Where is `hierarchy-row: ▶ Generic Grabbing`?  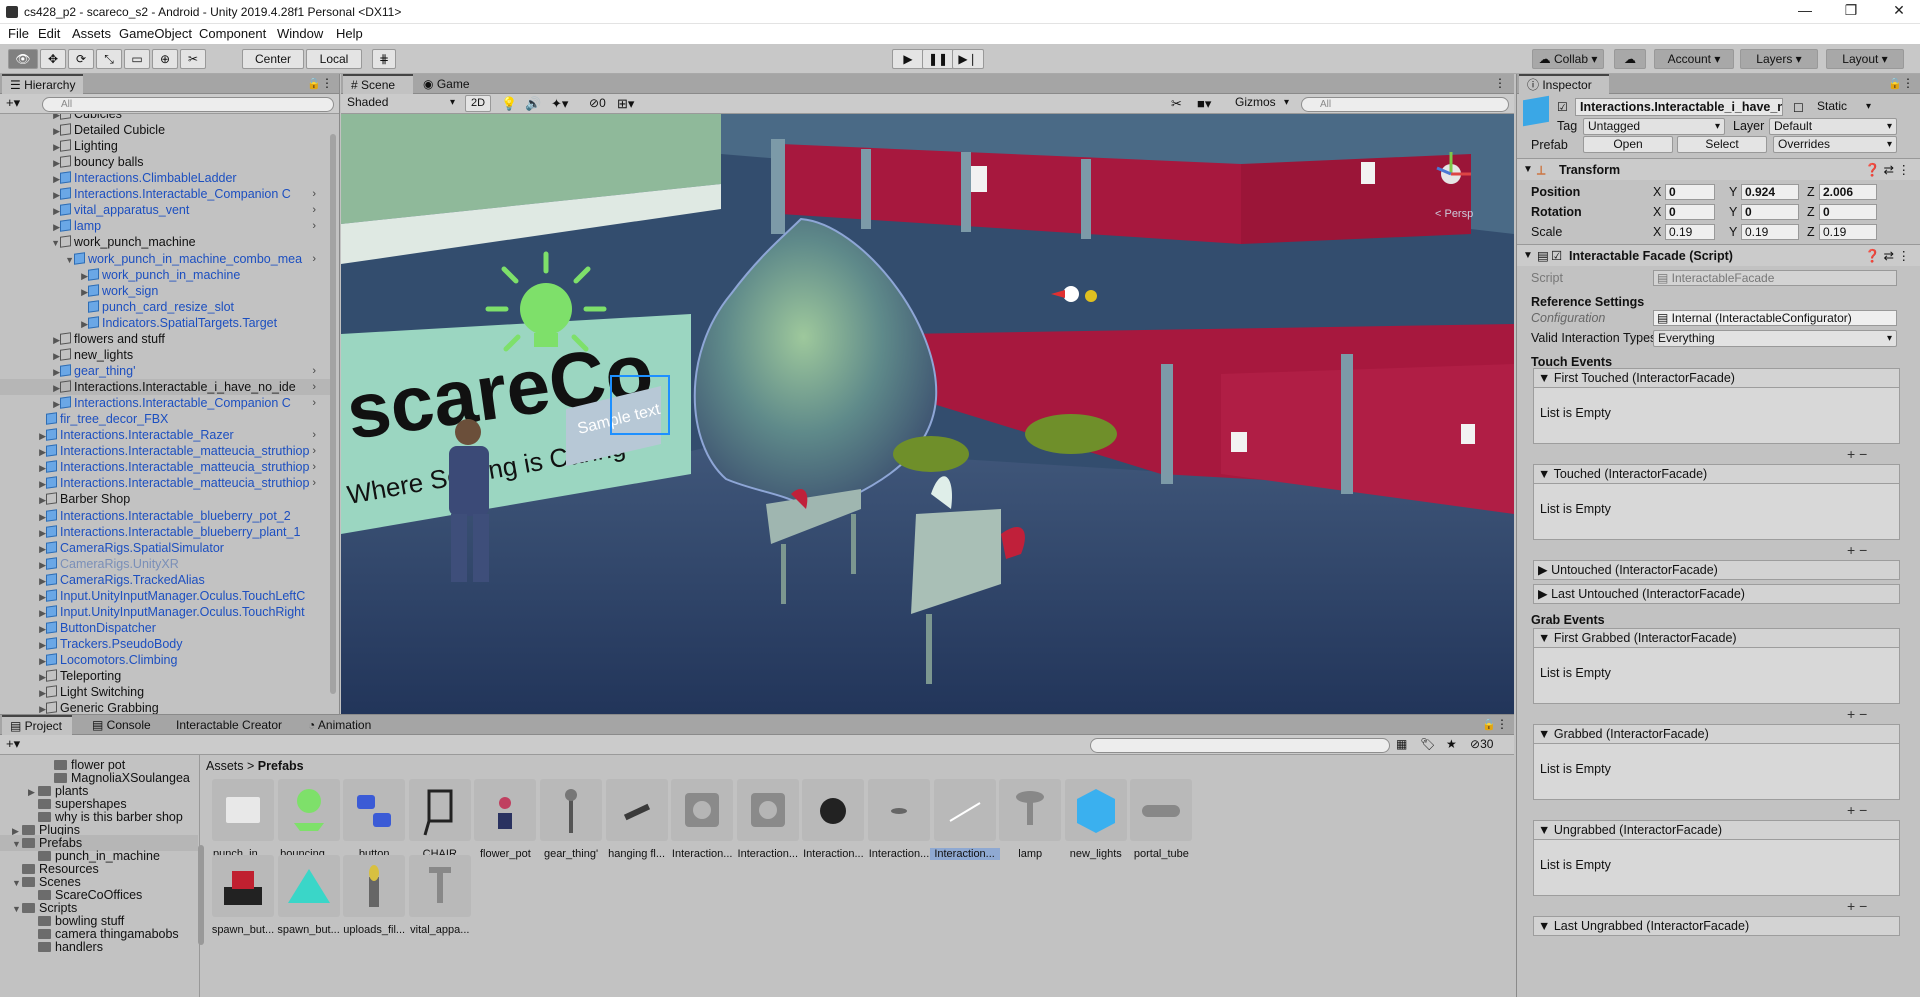
hierarchy-row: ▶ Generic Grabbing is located at coordinates (165, 707).